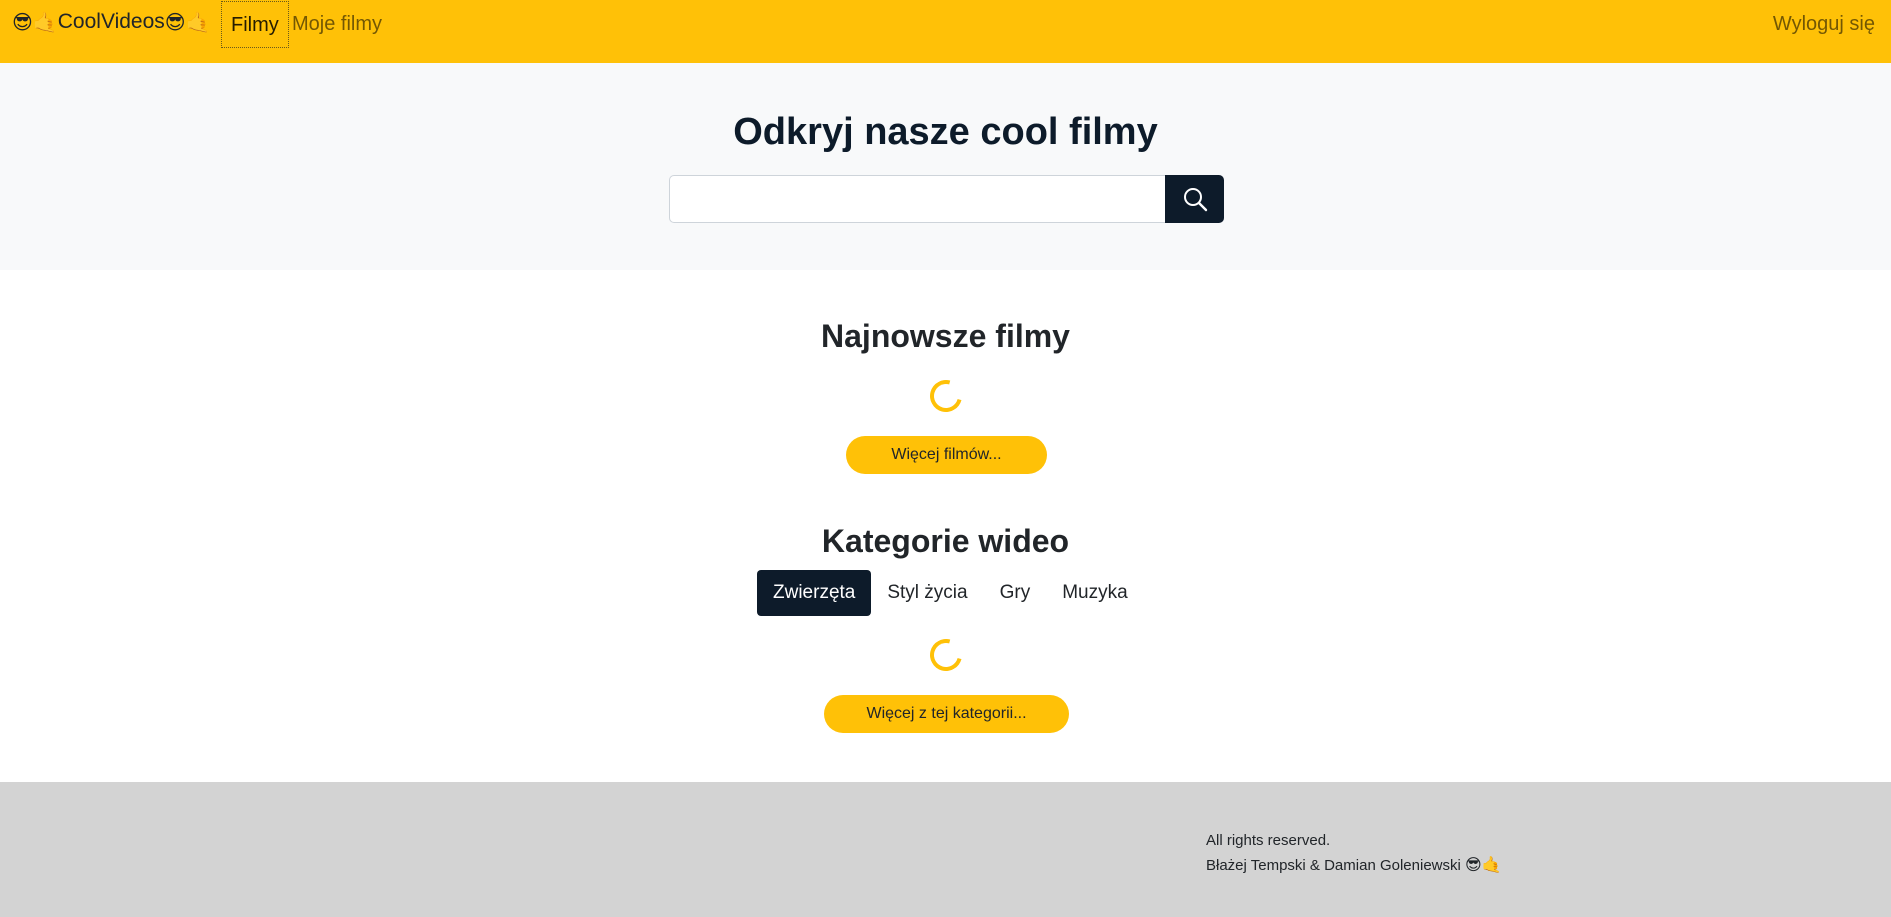 This screenshot has width=1891, height=917. What do you see at coordinates (1268, 840) in the screenshot?
I see `footer-rights: All rights reserved.` at bounding box center [1268, 840].